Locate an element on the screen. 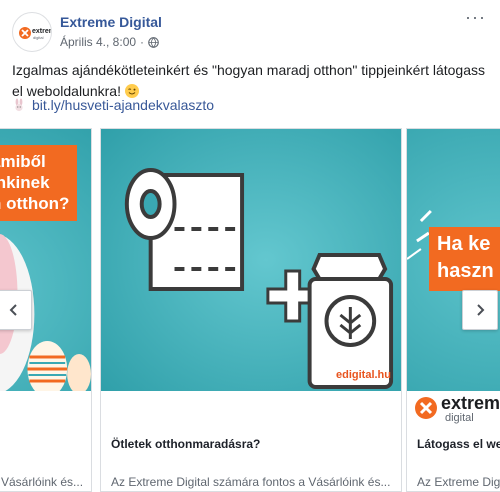  card-1-banner-line: amiből is located at coordinates (23, 161).